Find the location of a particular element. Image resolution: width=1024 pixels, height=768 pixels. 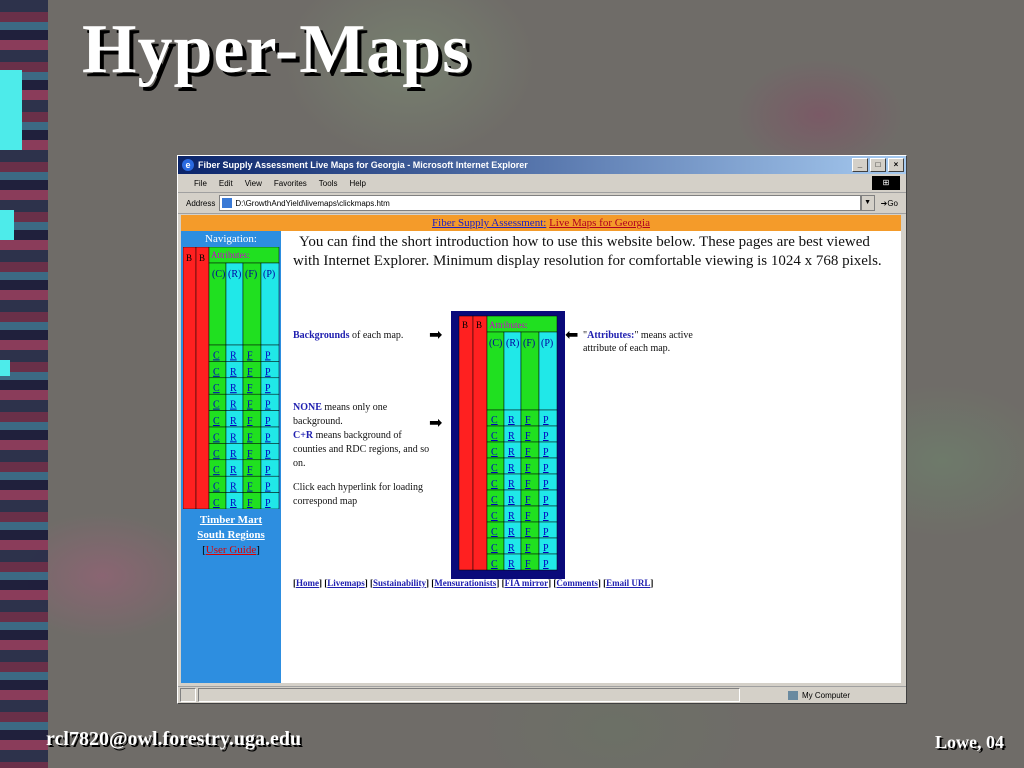

go-button: ➔Go is located at coordinates (889, 203).